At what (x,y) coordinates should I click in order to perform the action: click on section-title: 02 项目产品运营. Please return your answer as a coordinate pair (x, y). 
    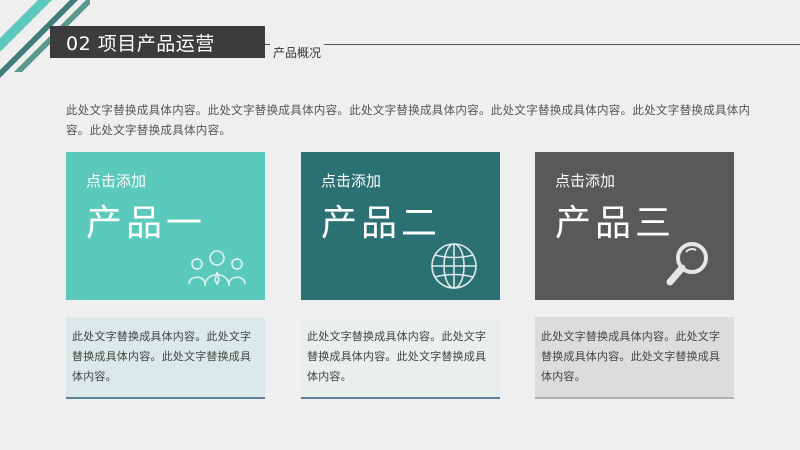
    Looking at the image, I should click on (140, 43).